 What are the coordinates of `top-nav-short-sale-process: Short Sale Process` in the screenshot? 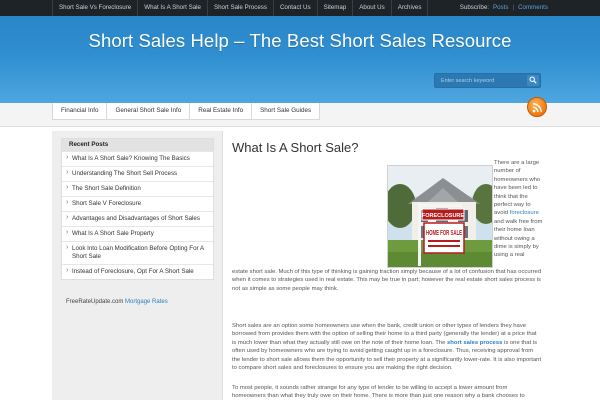 It's located at (241, 8).